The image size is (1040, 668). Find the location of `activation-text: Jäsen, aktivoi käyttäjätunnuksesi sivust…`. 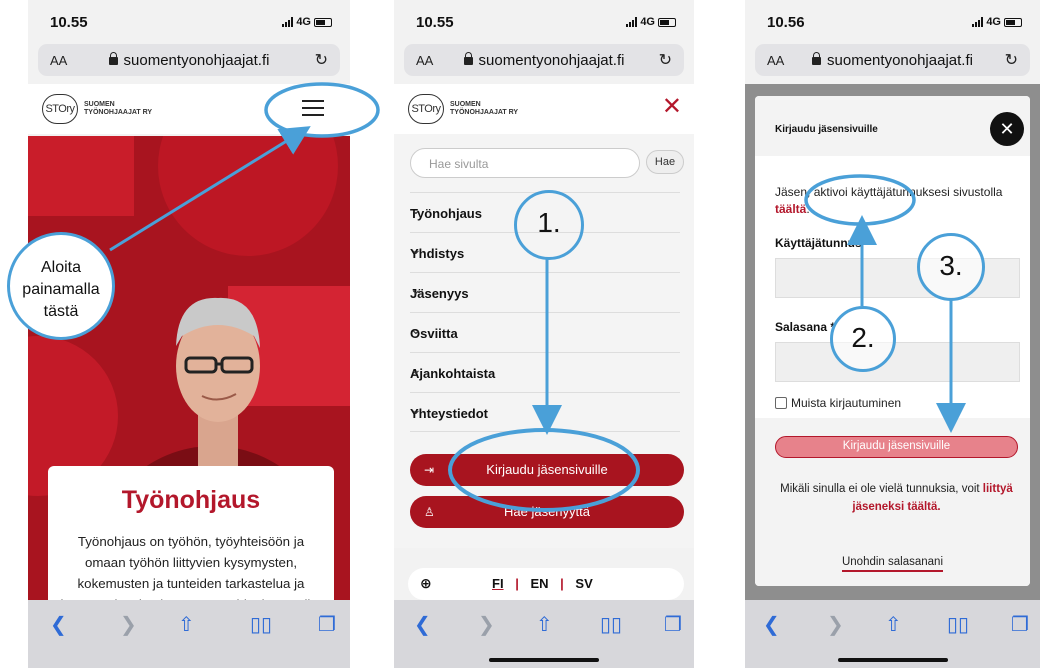

activation-text: Jäsen, aktivoi käyttäjätunnuksesi sivust… is located at coordinates (889, 200).